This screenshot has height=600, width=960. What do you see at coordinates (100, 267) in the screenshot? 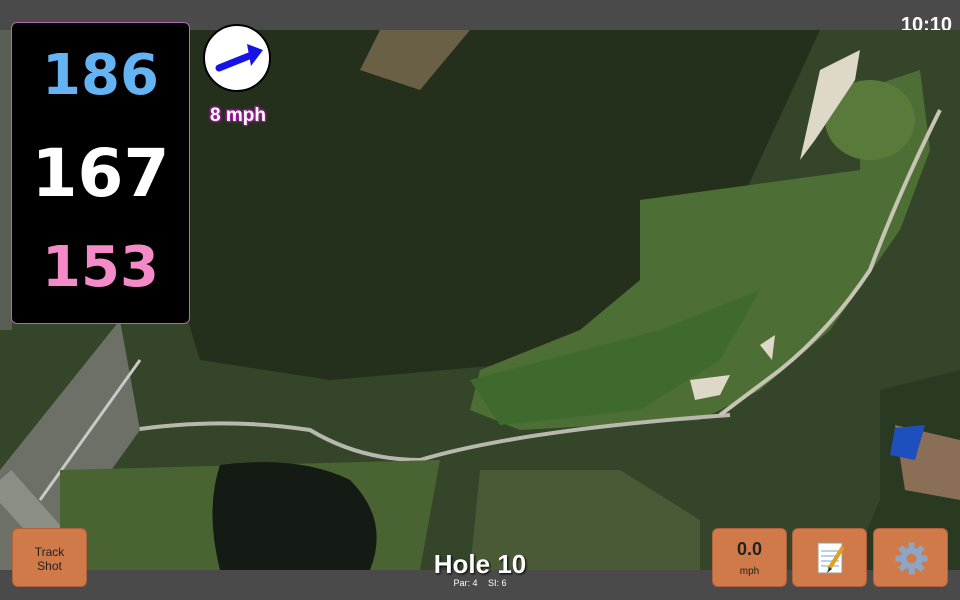
I see `distance-front: 153` at bounding box center [100, 267].